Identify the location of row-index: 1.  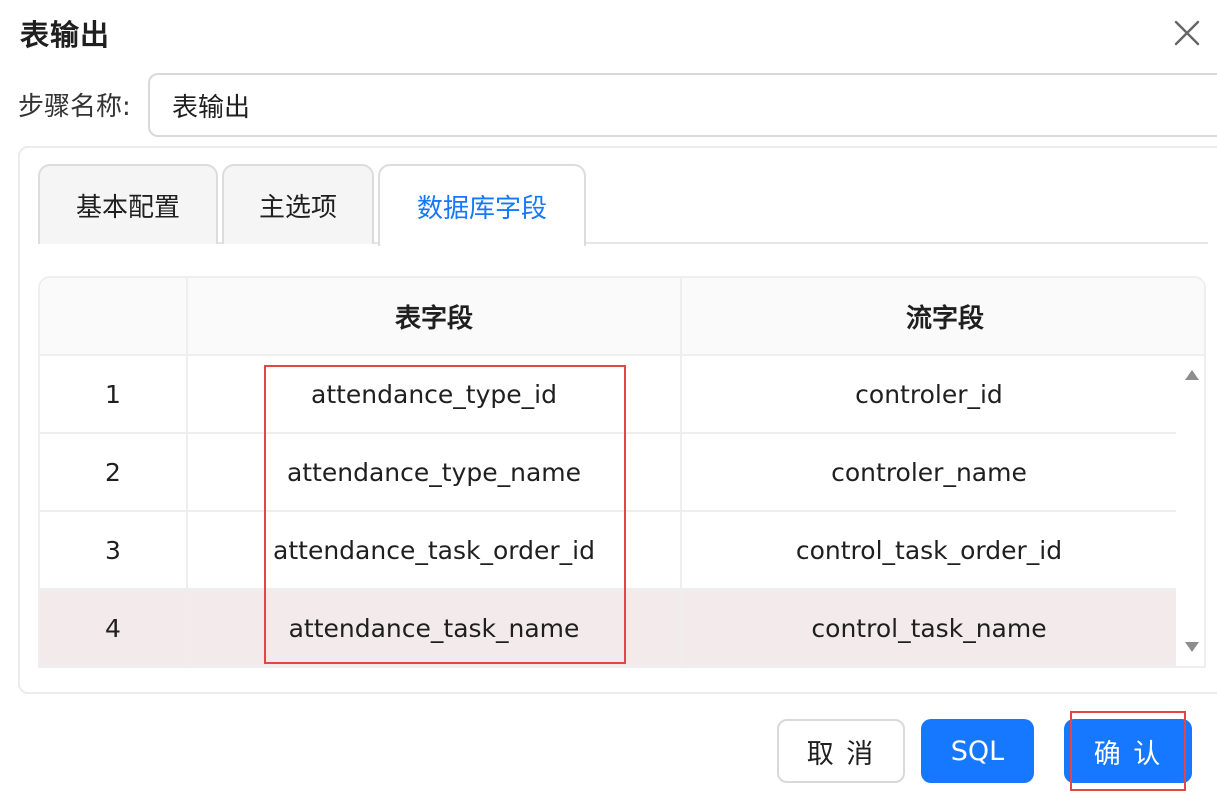
(114, 394).